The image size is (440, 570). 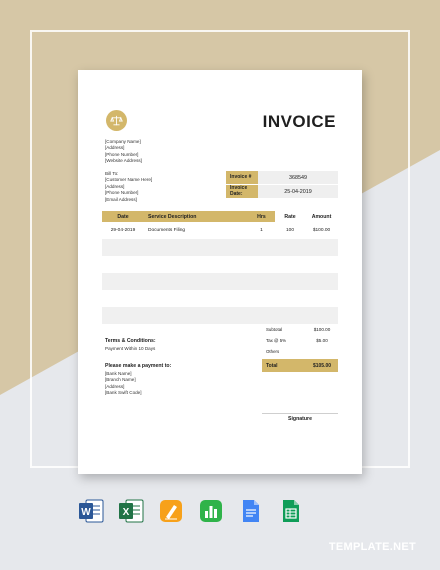 What do you see at coordinates (196, 216) in the screenshot?
I see `header-description: Service Description` at bounding box center [196, 216].